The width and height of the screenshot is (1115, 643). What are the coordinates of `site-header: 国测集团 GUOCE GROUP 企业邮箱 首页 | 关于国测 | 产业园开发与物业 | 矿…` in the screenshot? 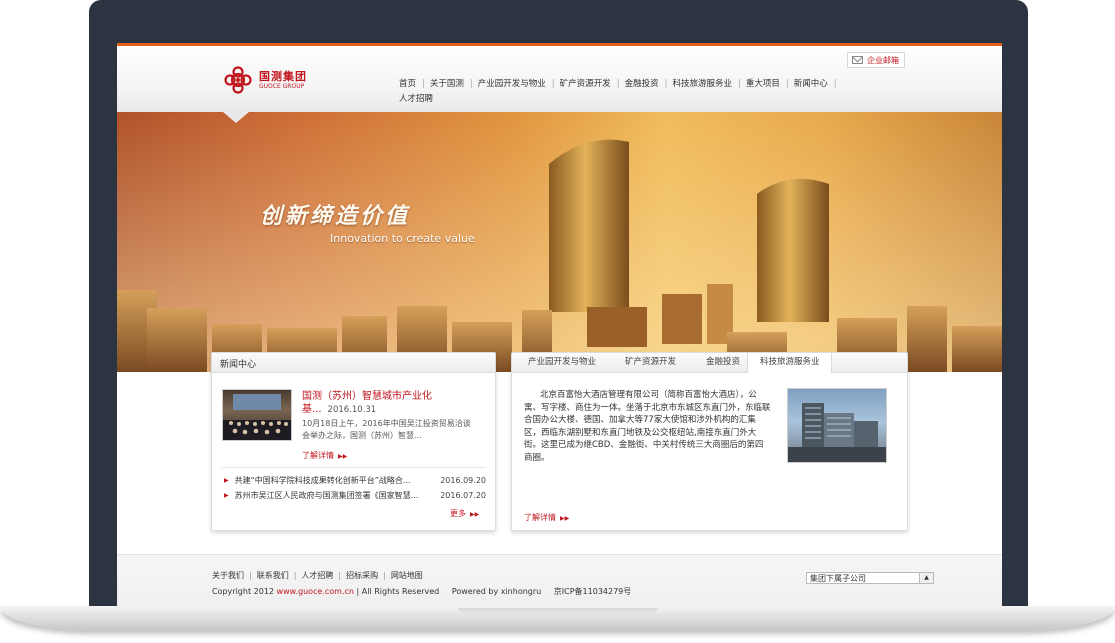 It's located at (559, 79).